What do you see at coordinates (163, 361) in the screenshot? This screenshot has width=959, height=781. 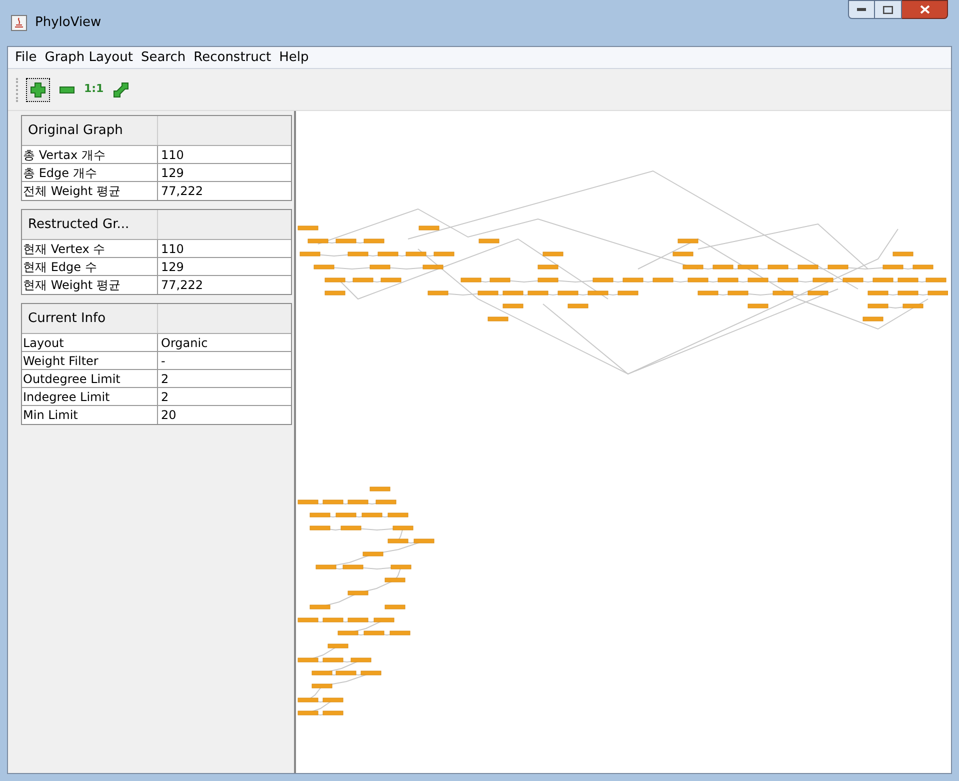 I see `table-cell-text: -` at bounding box center [163, 361].